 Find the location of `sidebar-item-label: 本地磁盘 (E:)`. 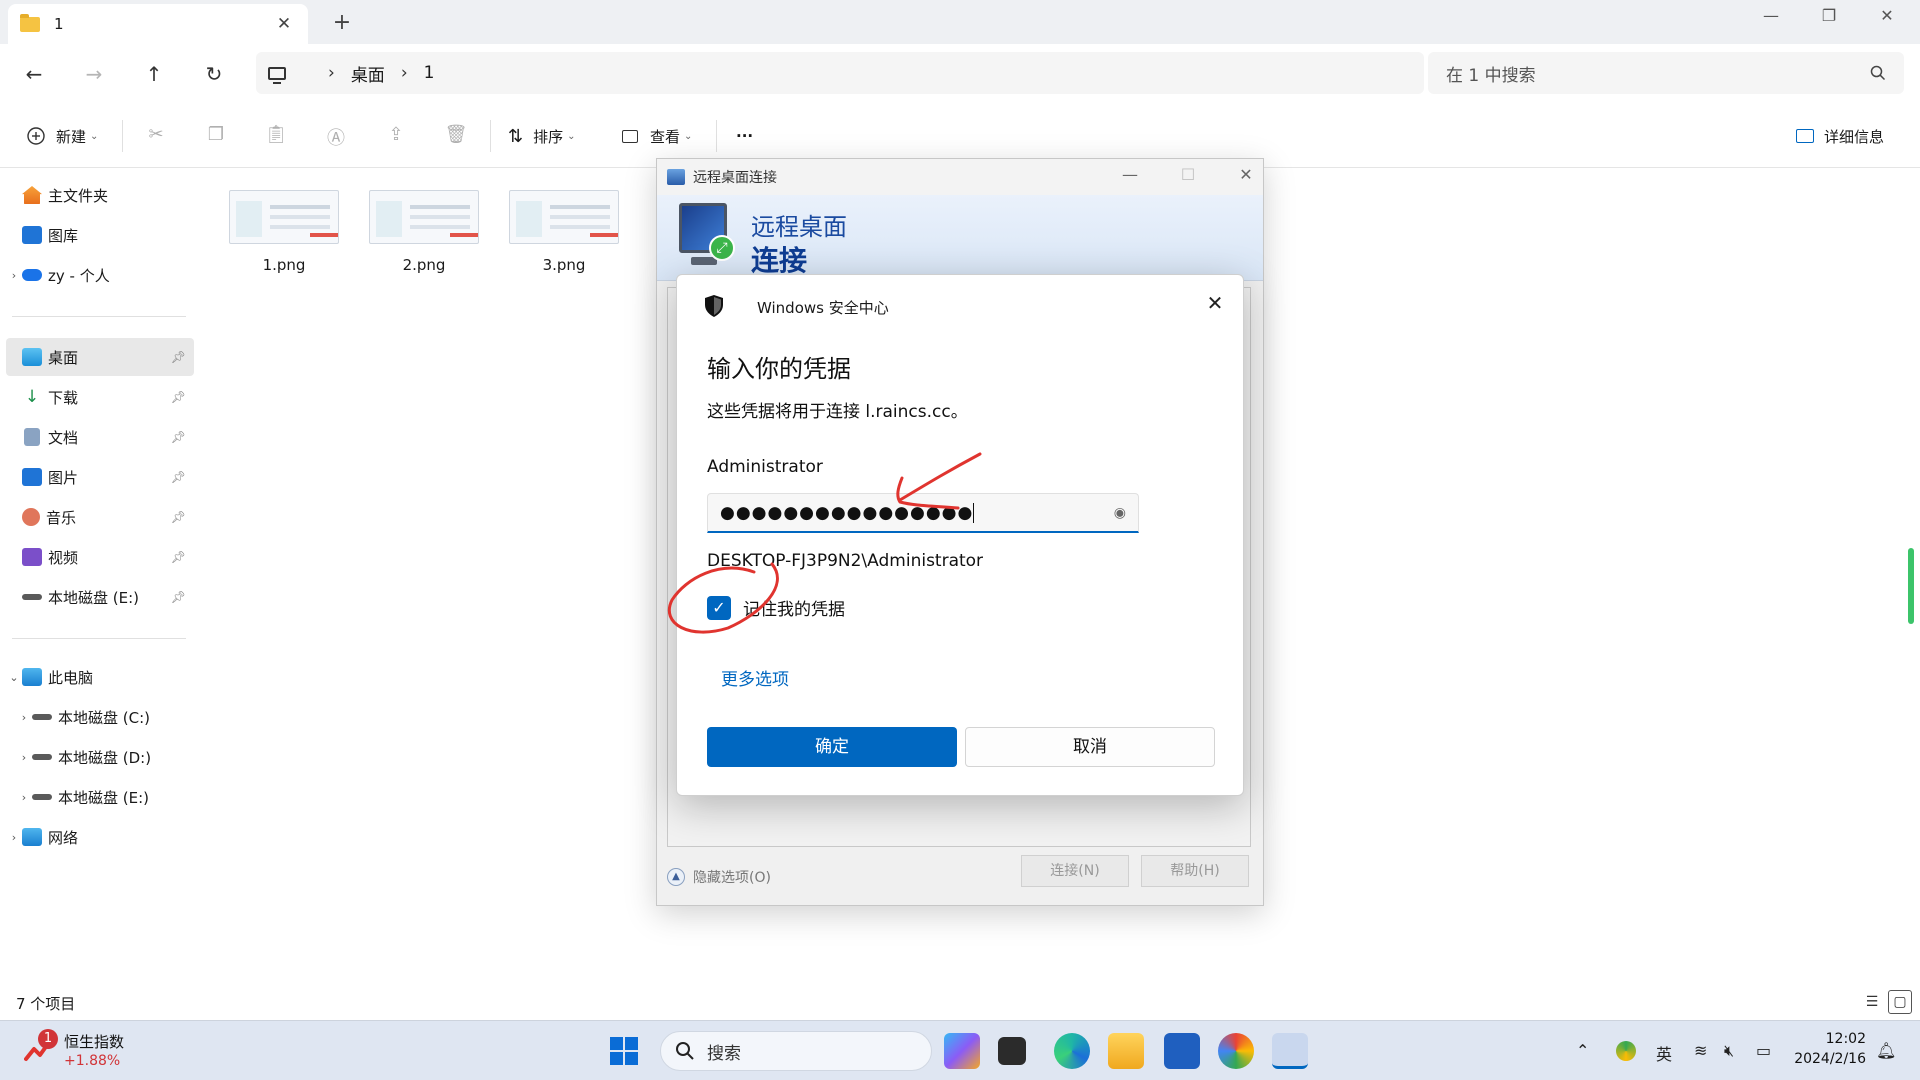

sidebar-item-label: 本地磁盘 (E:) is located at coordinates (104, 797).